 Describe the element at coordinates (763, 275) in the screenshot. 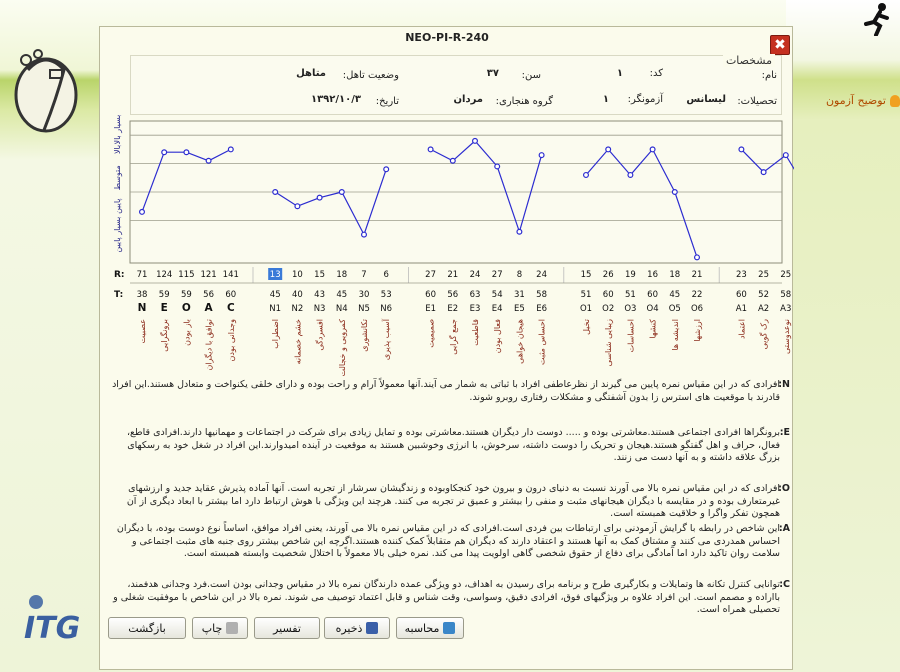

I see `raw-score: 25` at that location.